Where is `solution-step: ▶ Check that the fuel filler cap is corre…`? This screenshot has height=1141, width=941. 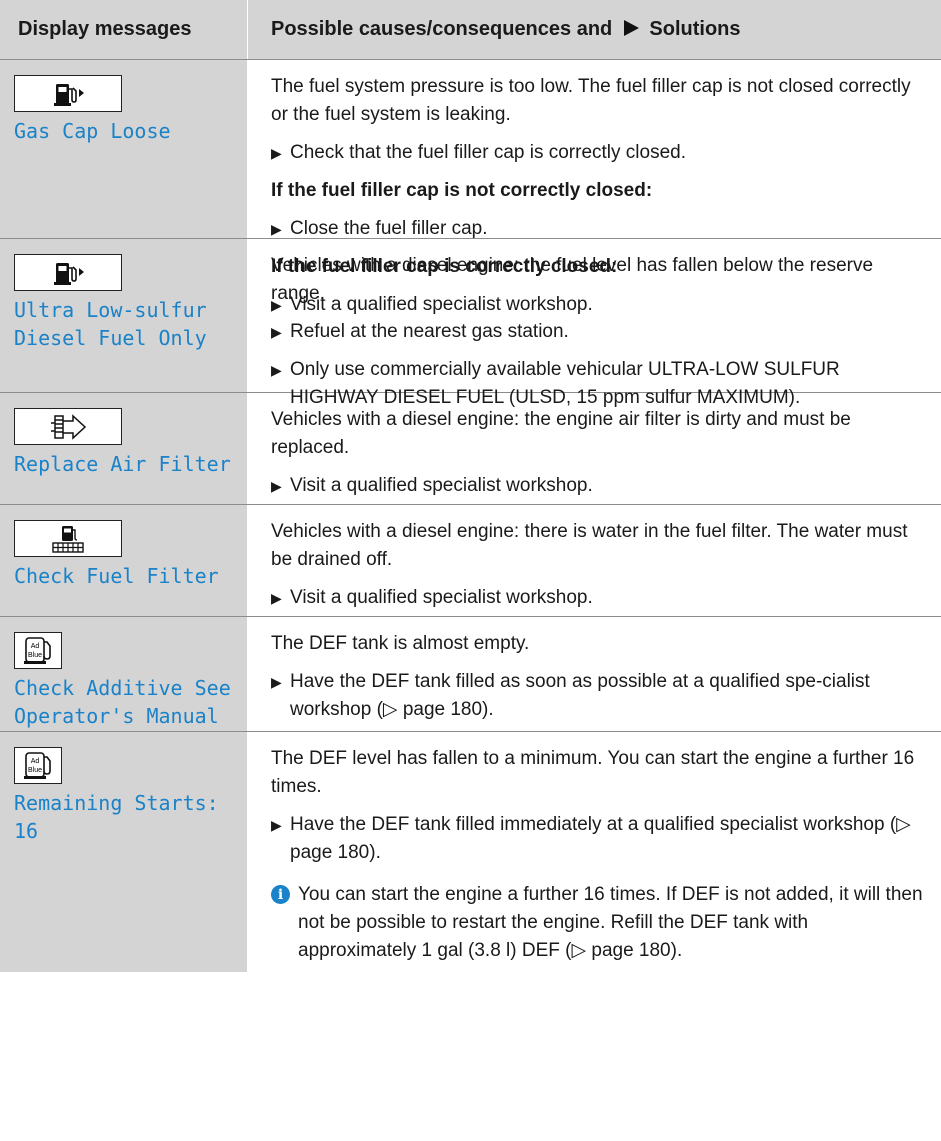 solution-step: ▶ Check that the fuel filler cap is corre… is located at coordinates (597, 153).